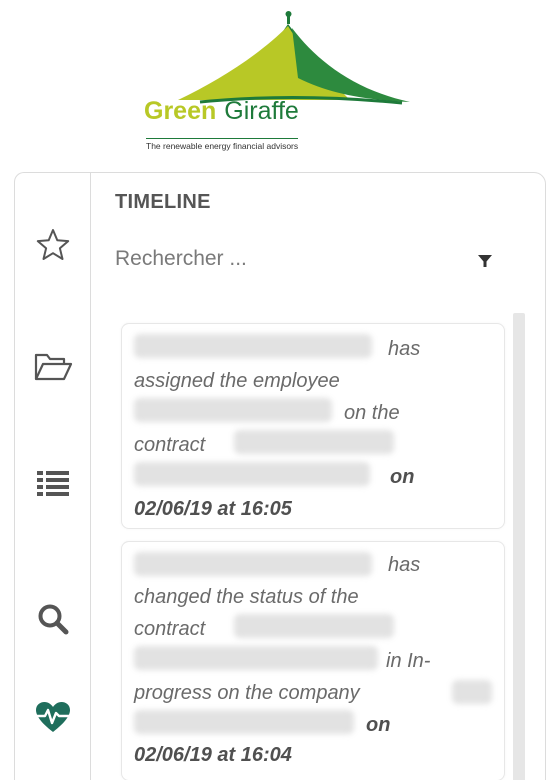 This screenshot has width=550, height=780. I want to click on sidebar-item-folders, so click(53, 367).